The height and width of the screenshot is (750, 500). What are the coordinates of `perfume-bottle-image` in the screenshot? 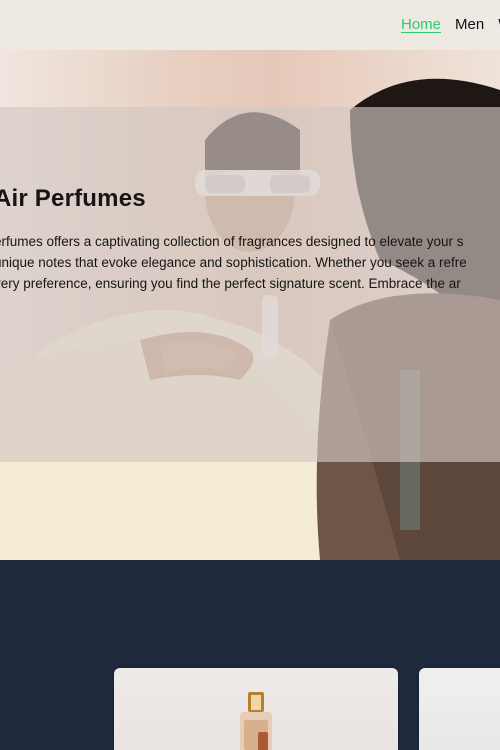 It's located at (256, 721).